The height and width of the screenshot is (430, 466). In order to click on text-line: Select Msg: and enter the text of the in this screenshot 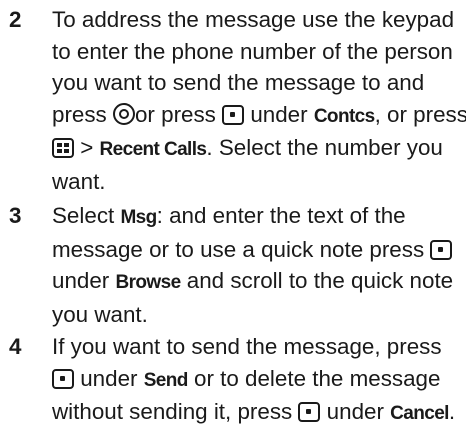, I will do `click(229, 215)`.